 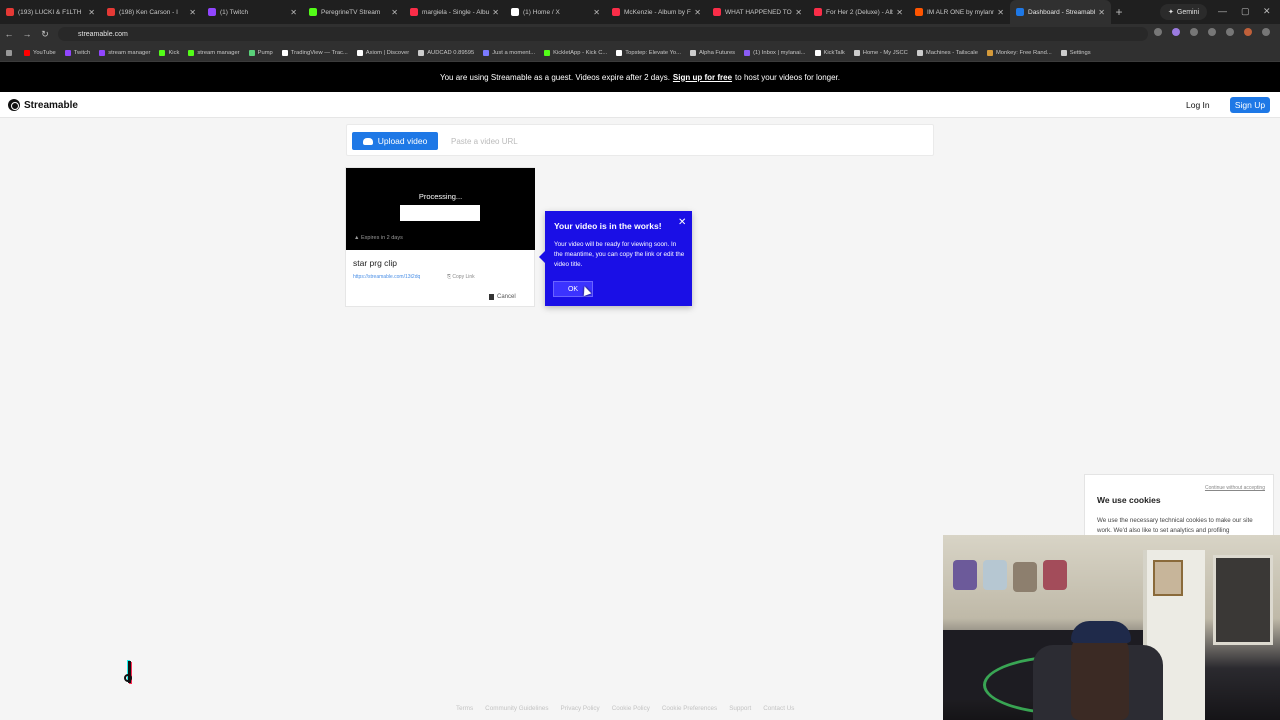 What do you see at coordinates (1245, 11) in the screenshot?
I see `maximize-icon: ▢` at bounding box center [1245, 11].